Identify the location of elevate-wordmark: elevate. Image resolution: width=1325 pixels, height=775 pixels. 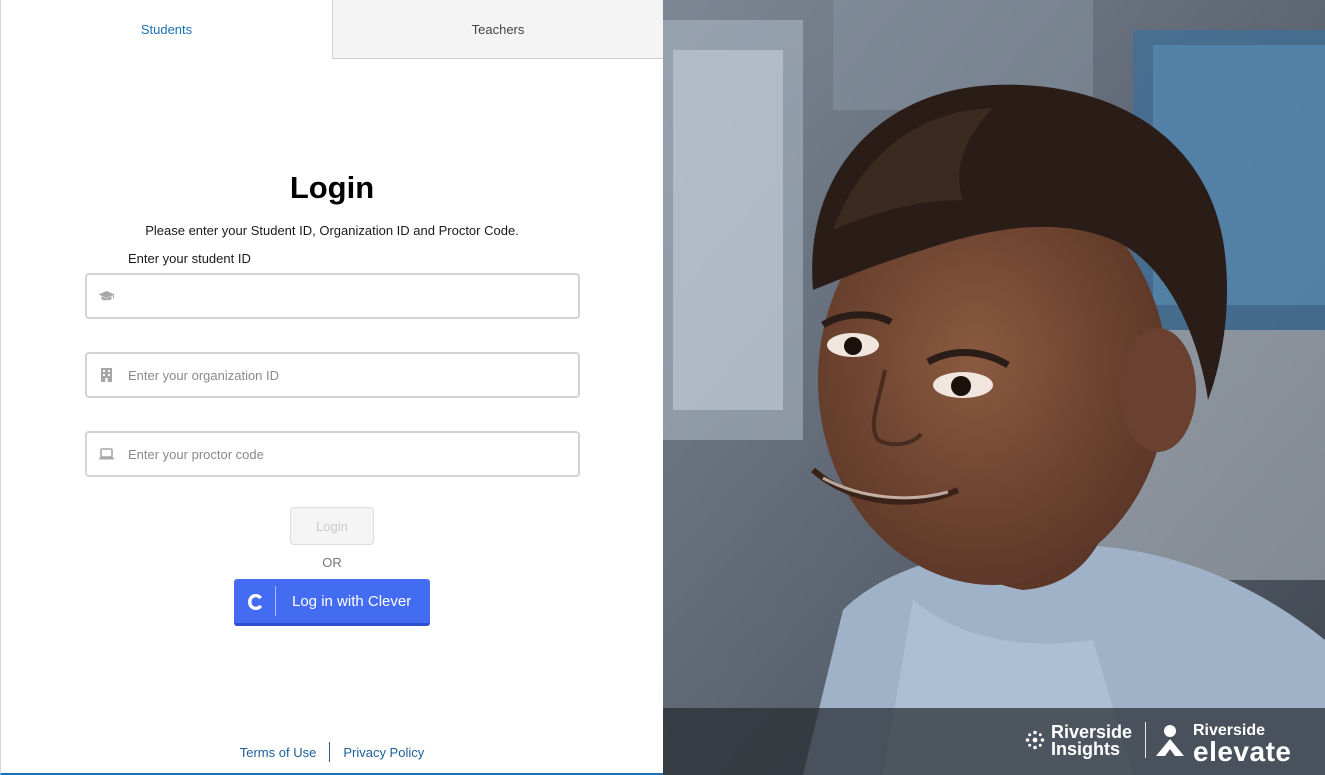
(1242, 751).